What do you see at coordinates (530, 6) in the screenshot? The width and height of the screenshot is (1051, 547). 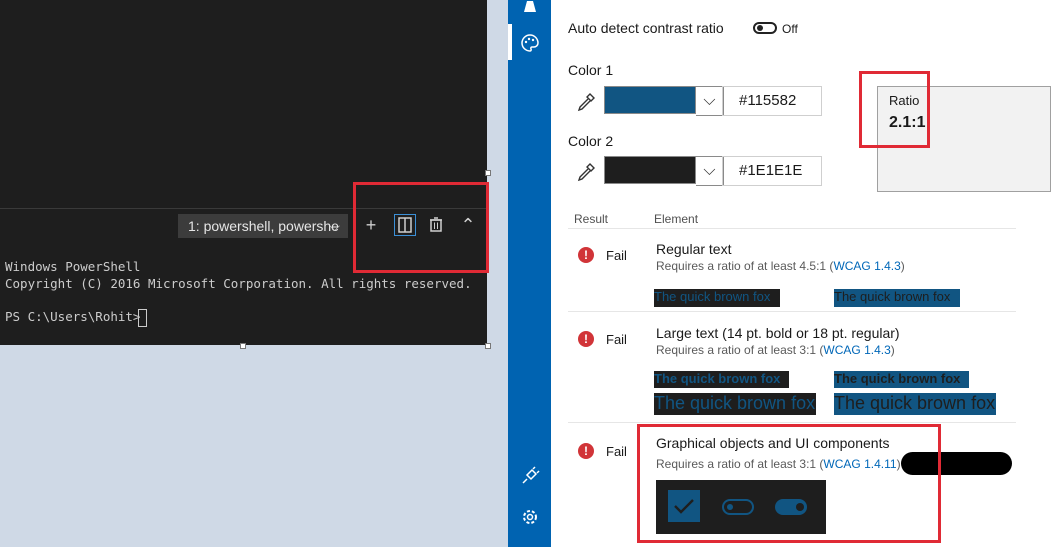 I see `flask-icon` at bounding box center [530, 6].